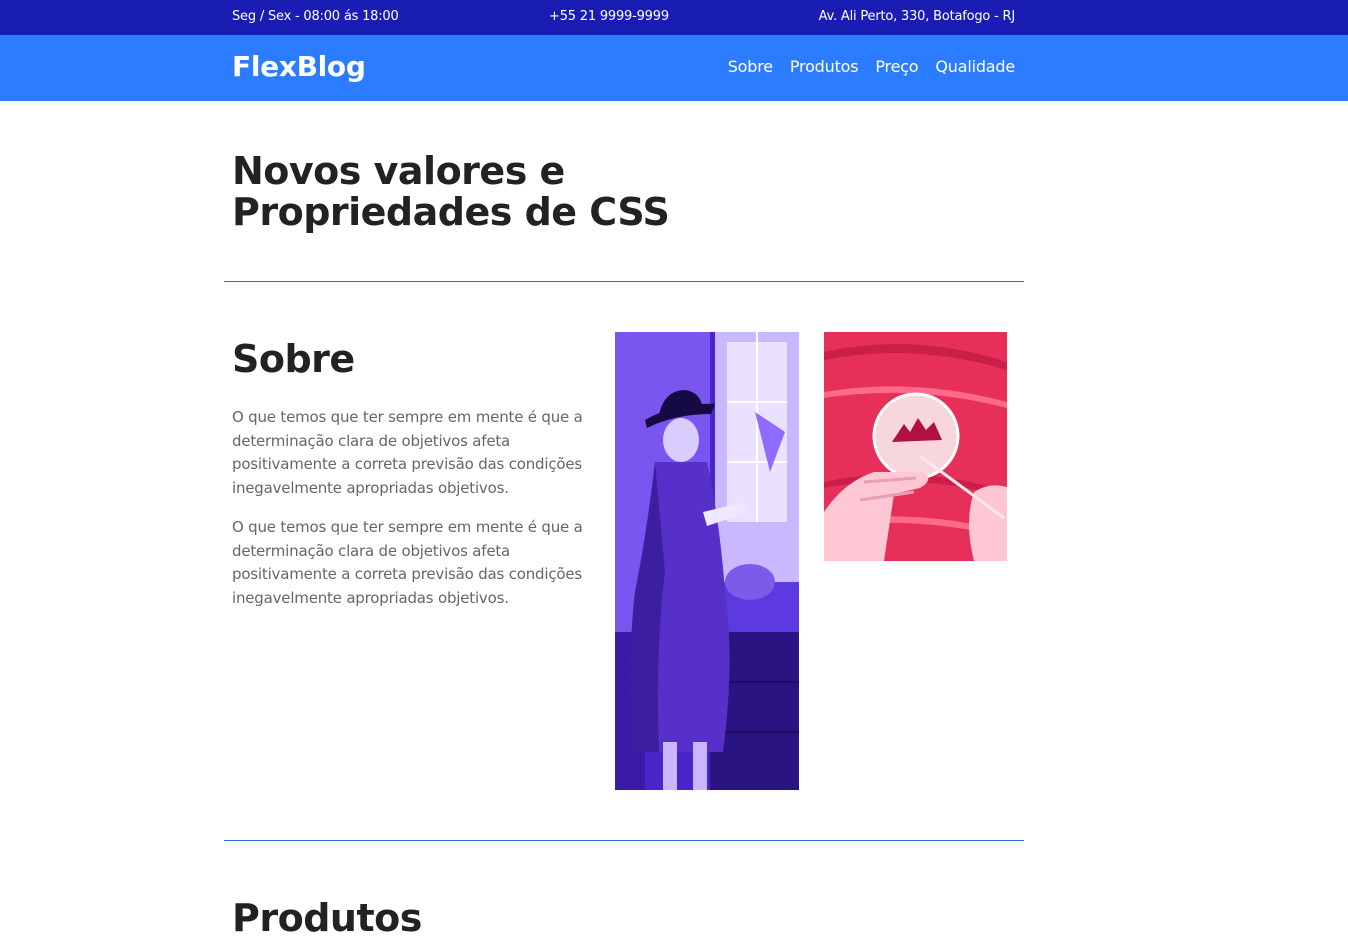 The width and height of the screenshot is (1348, 941). What do you see at coordinates (609, 16) in the screenshot?
I see `phone-number: +55 21 9999-9999` at bounding box center [609, 16].